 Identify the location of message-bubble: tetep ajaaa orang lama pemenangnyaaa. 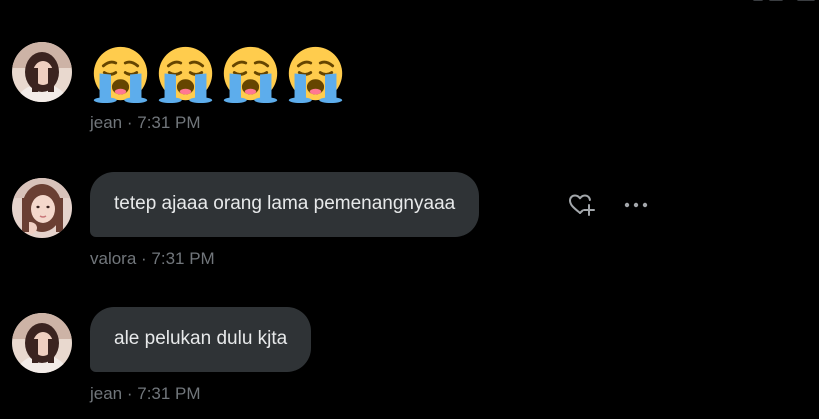
(285, 204).